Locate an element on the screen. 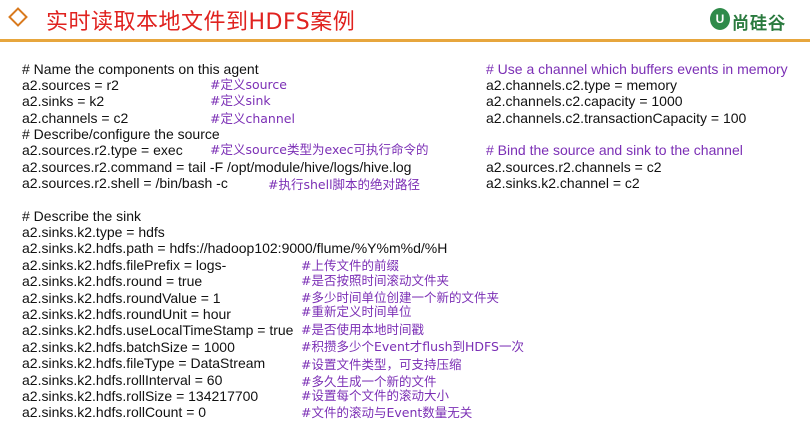  logo-text: 尚硅谷 is located at coordinates (759, 24).